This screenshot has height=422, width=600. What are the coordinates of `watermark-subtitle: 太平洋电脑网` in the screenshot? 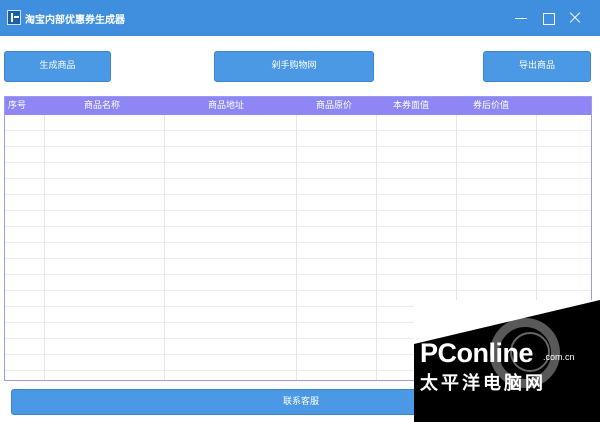 It's located at (483, 383).